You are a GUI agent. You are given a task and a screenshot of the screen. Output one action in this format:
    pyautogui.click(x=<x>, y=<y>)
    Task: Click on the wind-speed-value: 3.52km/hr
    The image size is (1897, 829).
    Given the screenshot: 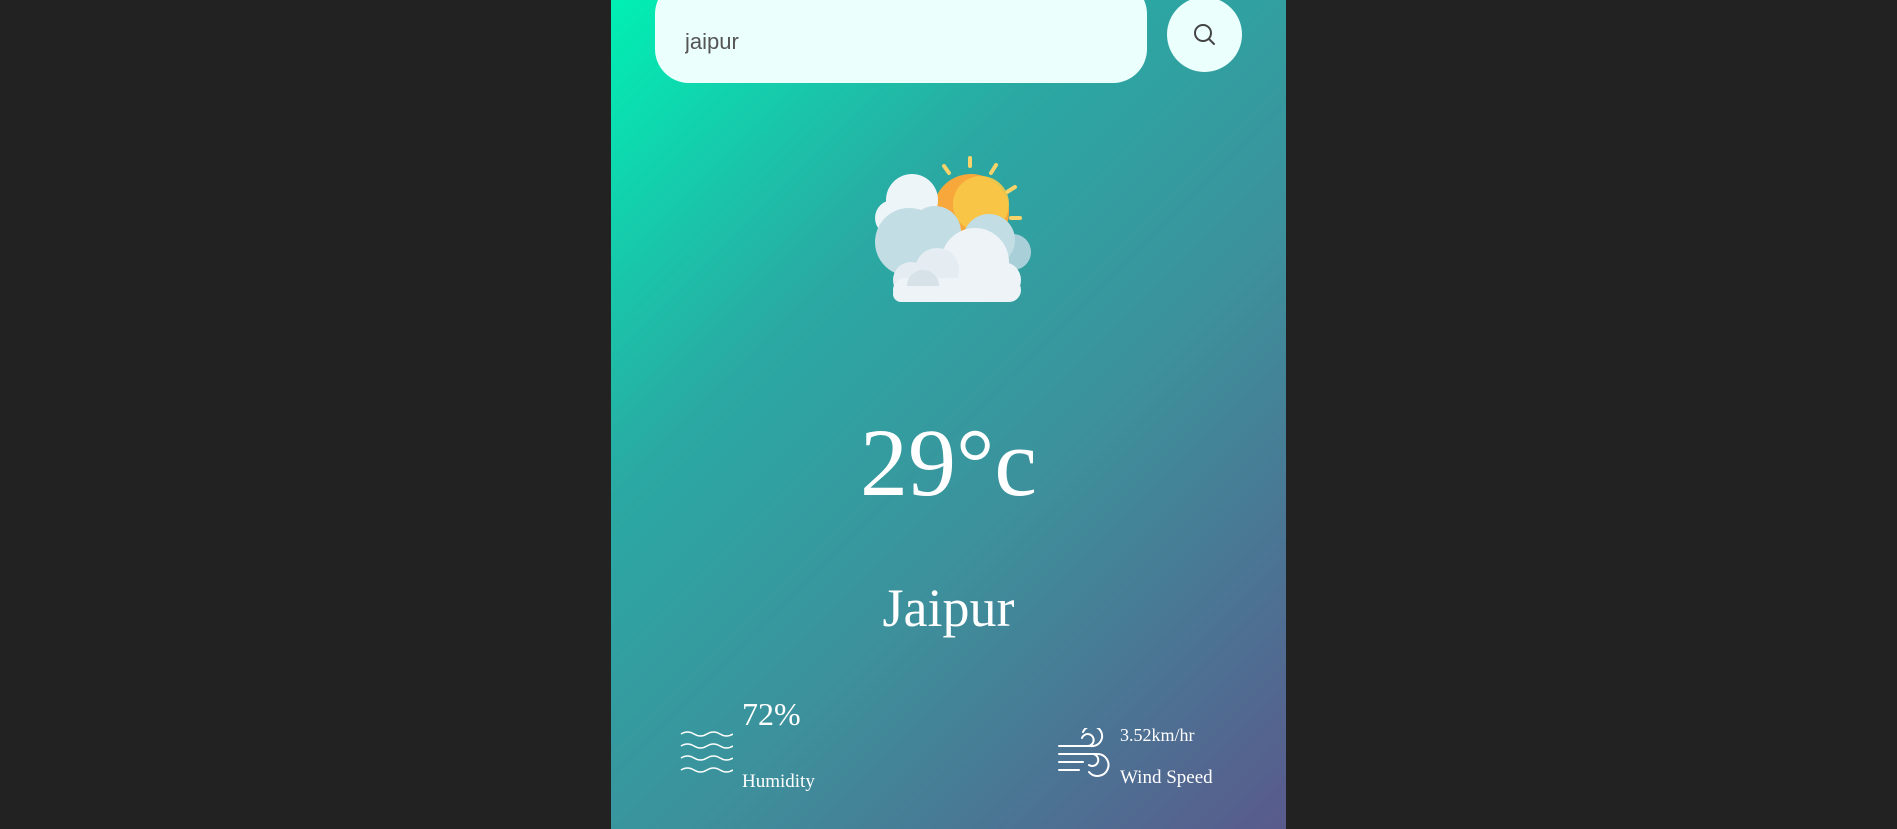 What is the action you would take?
    pyautogui.click(x=1157, y=735)
    